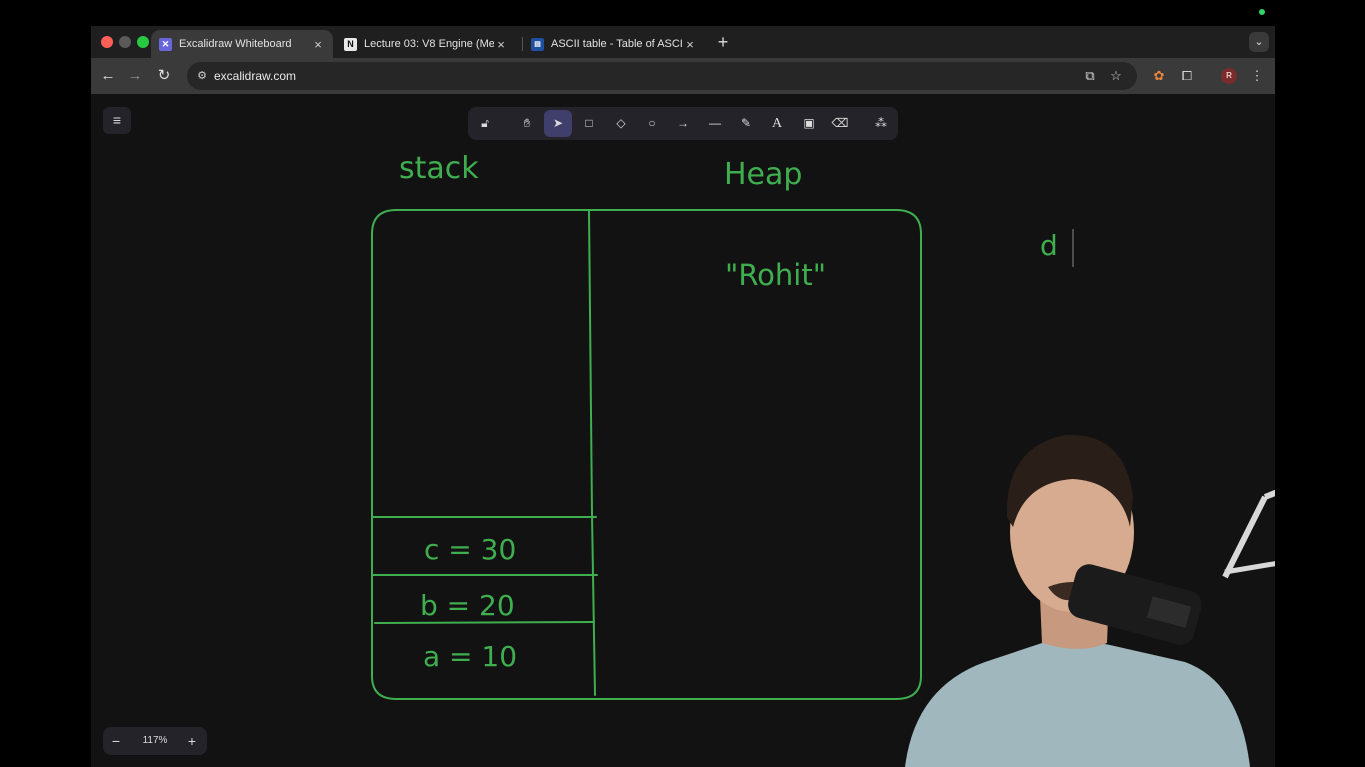  What do you see at coordinates (1116, 76) in the screenshot?
I see `bookmark-star-icon: ☆` at bounding box center [1116, 76].